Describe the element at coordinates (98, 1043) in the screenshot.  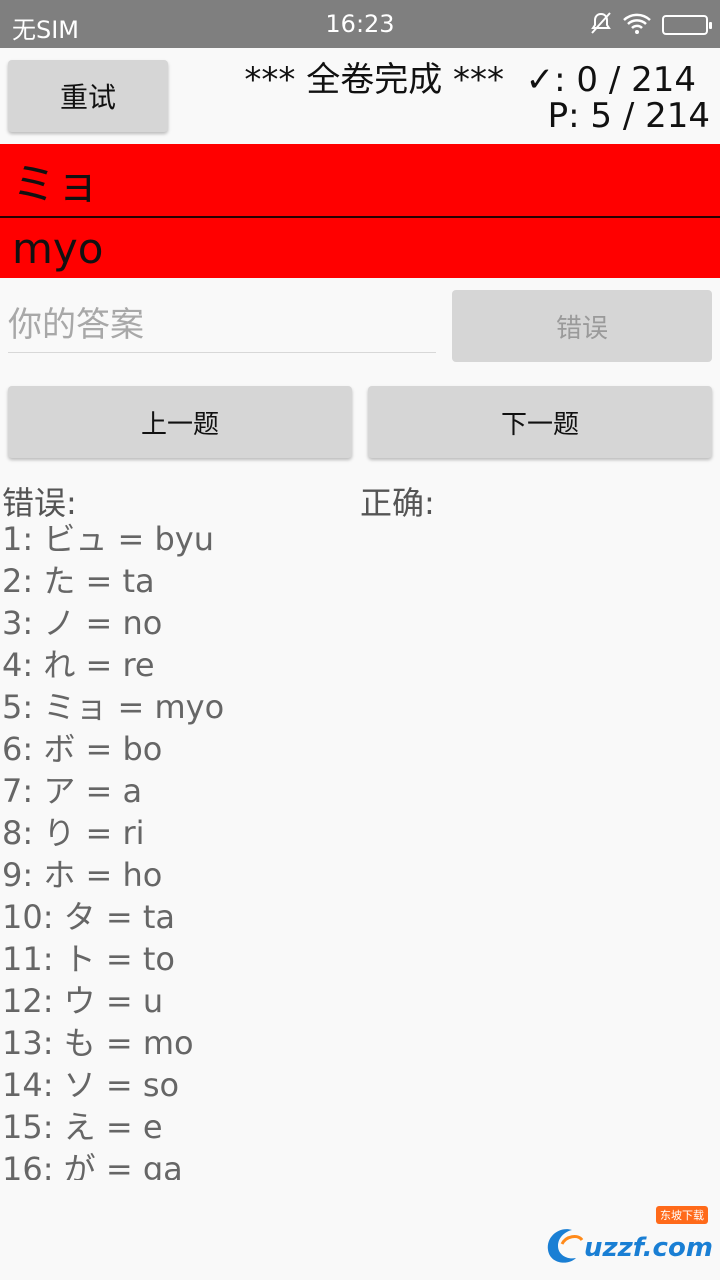
I see `list-item: 13: も = mo` at that location.